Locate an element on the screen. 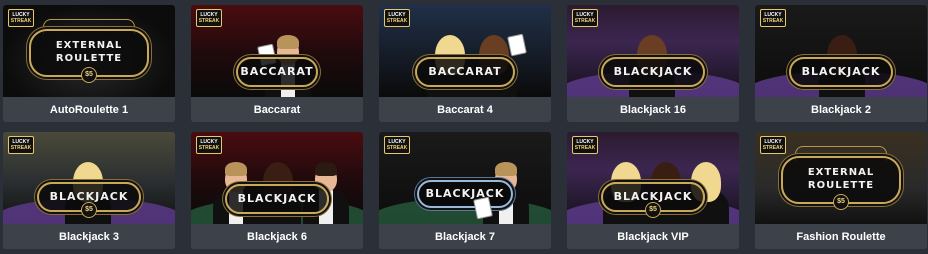 The width and height of the screenshot is (928, 254). game-card-blackjack-vip: LUCKY STREAK BLACKJACK $5 Blackjack VIP is located at coordinates (653, 190).